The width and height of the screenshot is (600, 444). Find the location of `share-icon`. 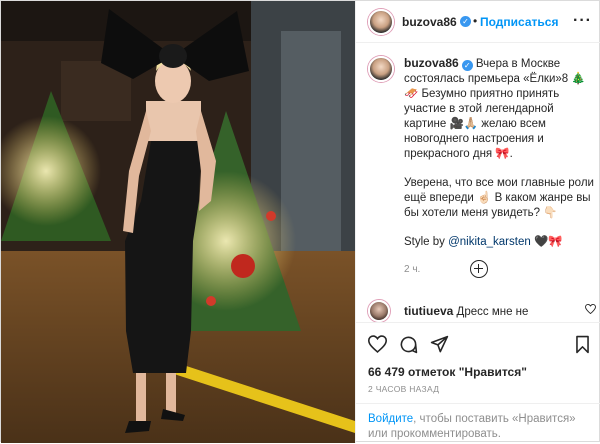

share-icon is located at coordinates (439, 344).